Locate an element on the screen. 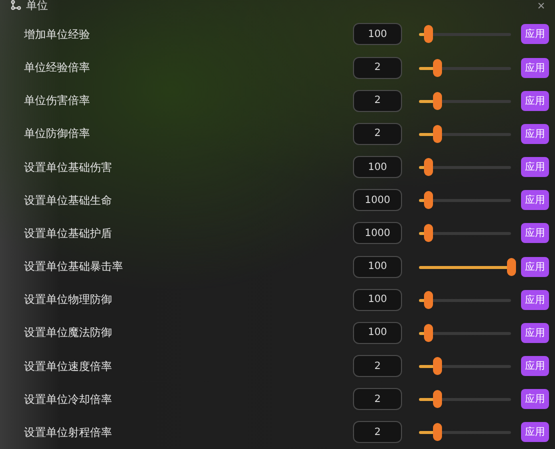 The height and width of the screenshot is (449, 555). nodes-icon is located at coordinates (16, 5).